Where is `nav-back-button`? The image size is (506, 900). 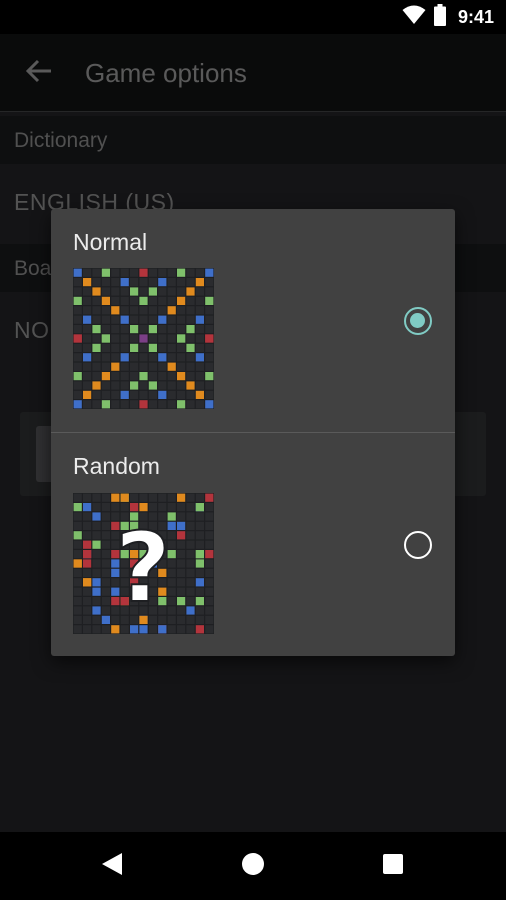
nav-back-button is located at coordinates (112, 866).